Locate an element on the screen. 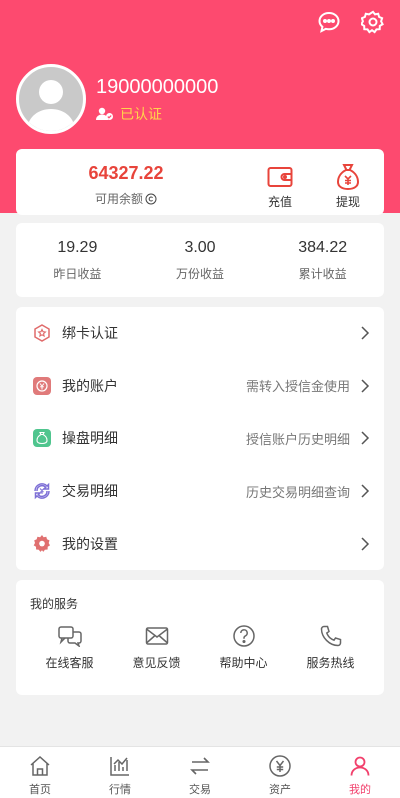  menu-item-sub: 授信账户历史明细 is located at coordinates (297, 439).